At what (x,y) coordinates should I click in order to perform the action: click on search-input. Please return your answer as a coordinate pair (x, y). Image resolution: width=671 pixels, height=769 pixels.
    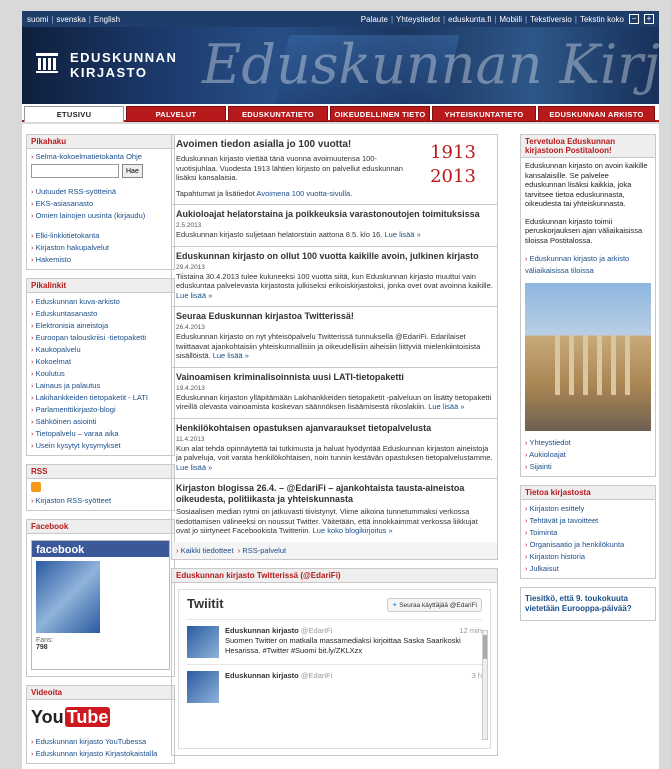
    Looking at the image, I should click on (75, 171).